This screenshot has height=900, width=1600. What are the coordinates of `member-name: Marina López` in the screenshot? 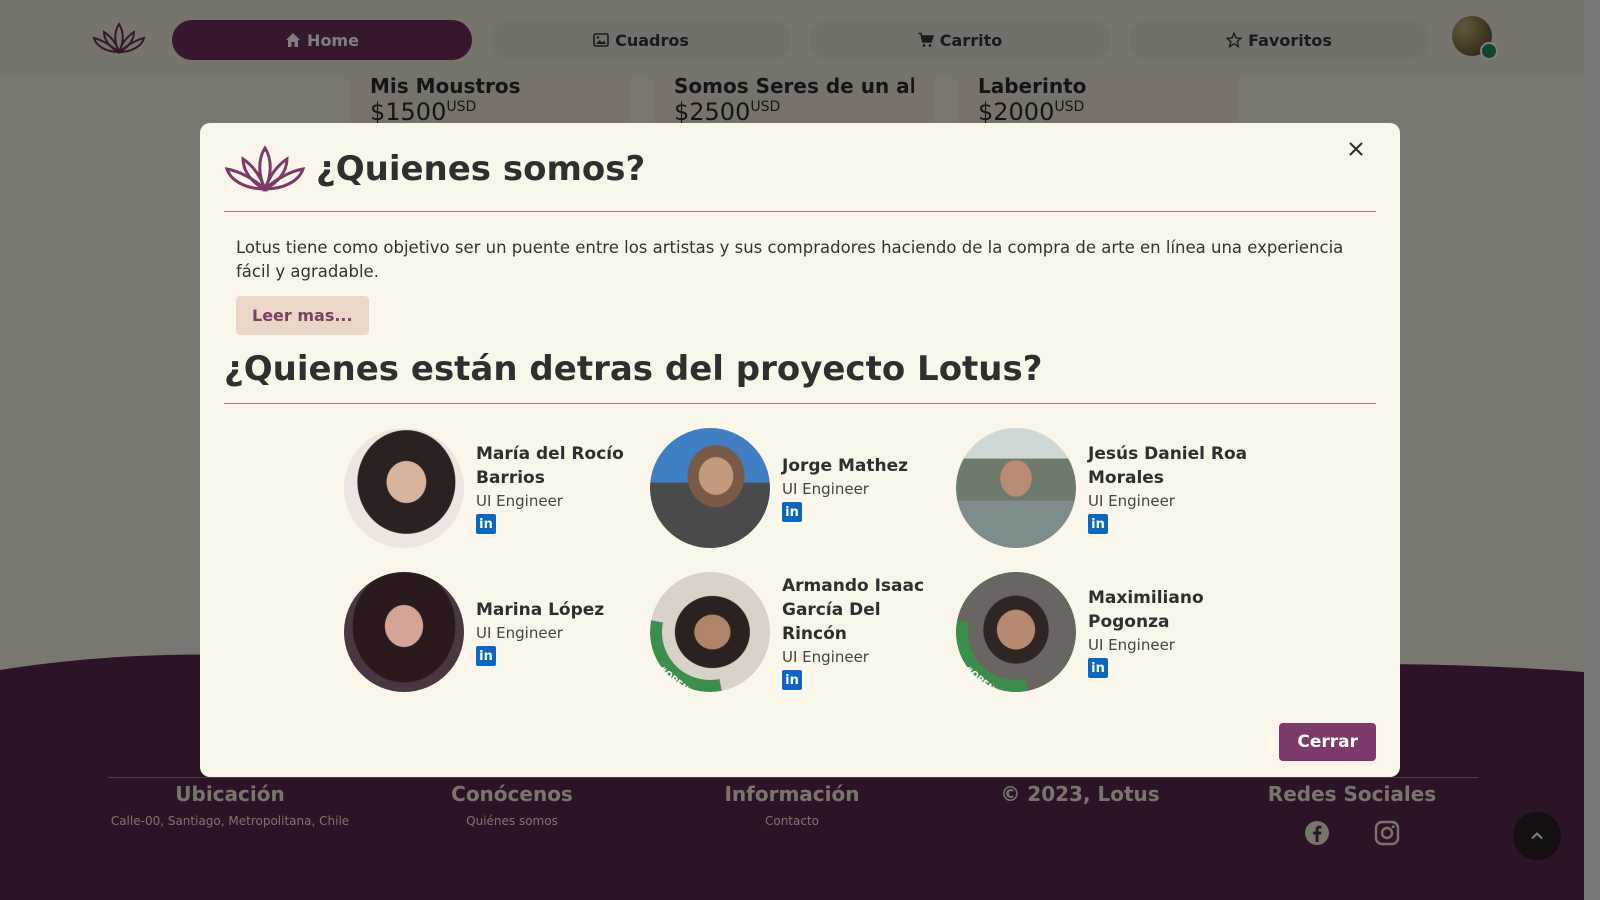 It's located at (540, 610).